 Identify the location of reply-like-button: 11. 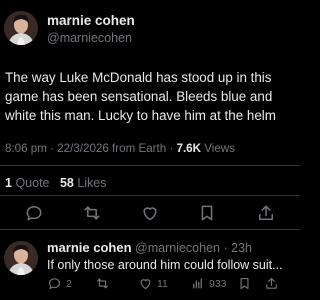
(153, 283).